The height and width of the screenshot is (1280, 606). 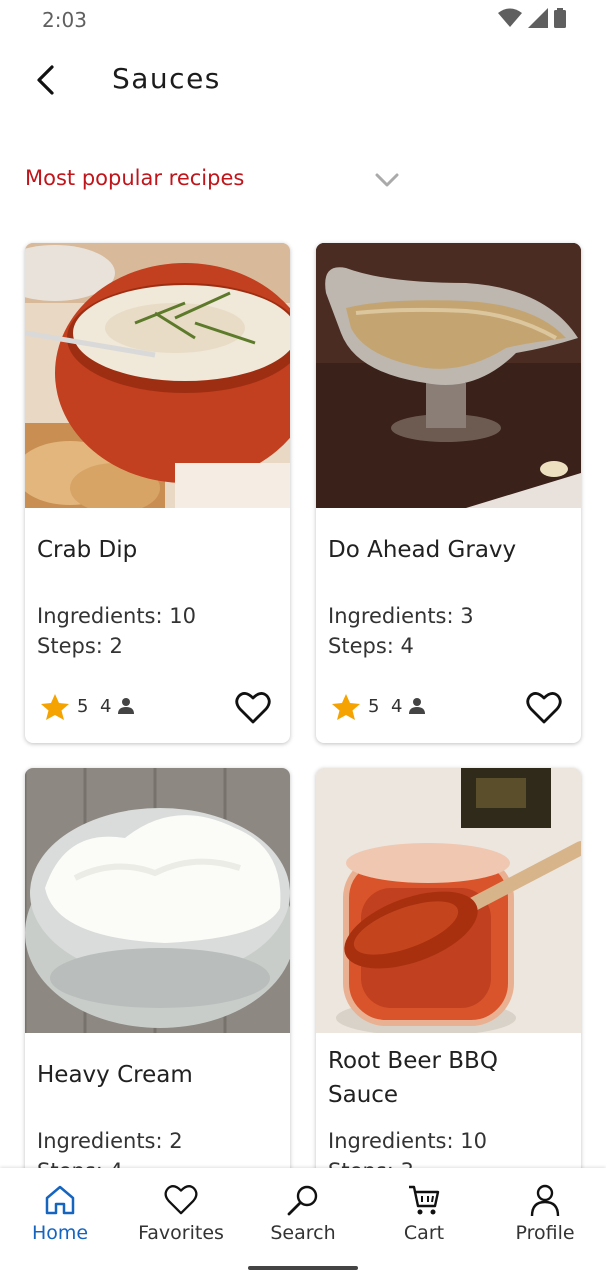 What do you see at coordinates (181, 1233) in the screenshot?
I see `nav-label: Favorites` at bounding box center [181, 1233].